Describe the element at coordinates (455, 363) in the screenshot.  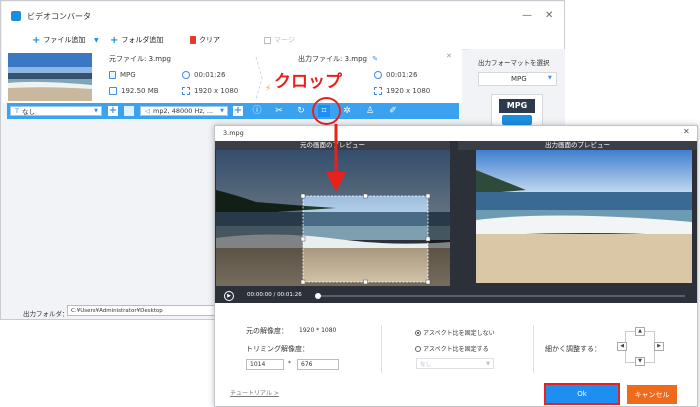
I see `aspect-ratio-select: なし ▼` at that location.